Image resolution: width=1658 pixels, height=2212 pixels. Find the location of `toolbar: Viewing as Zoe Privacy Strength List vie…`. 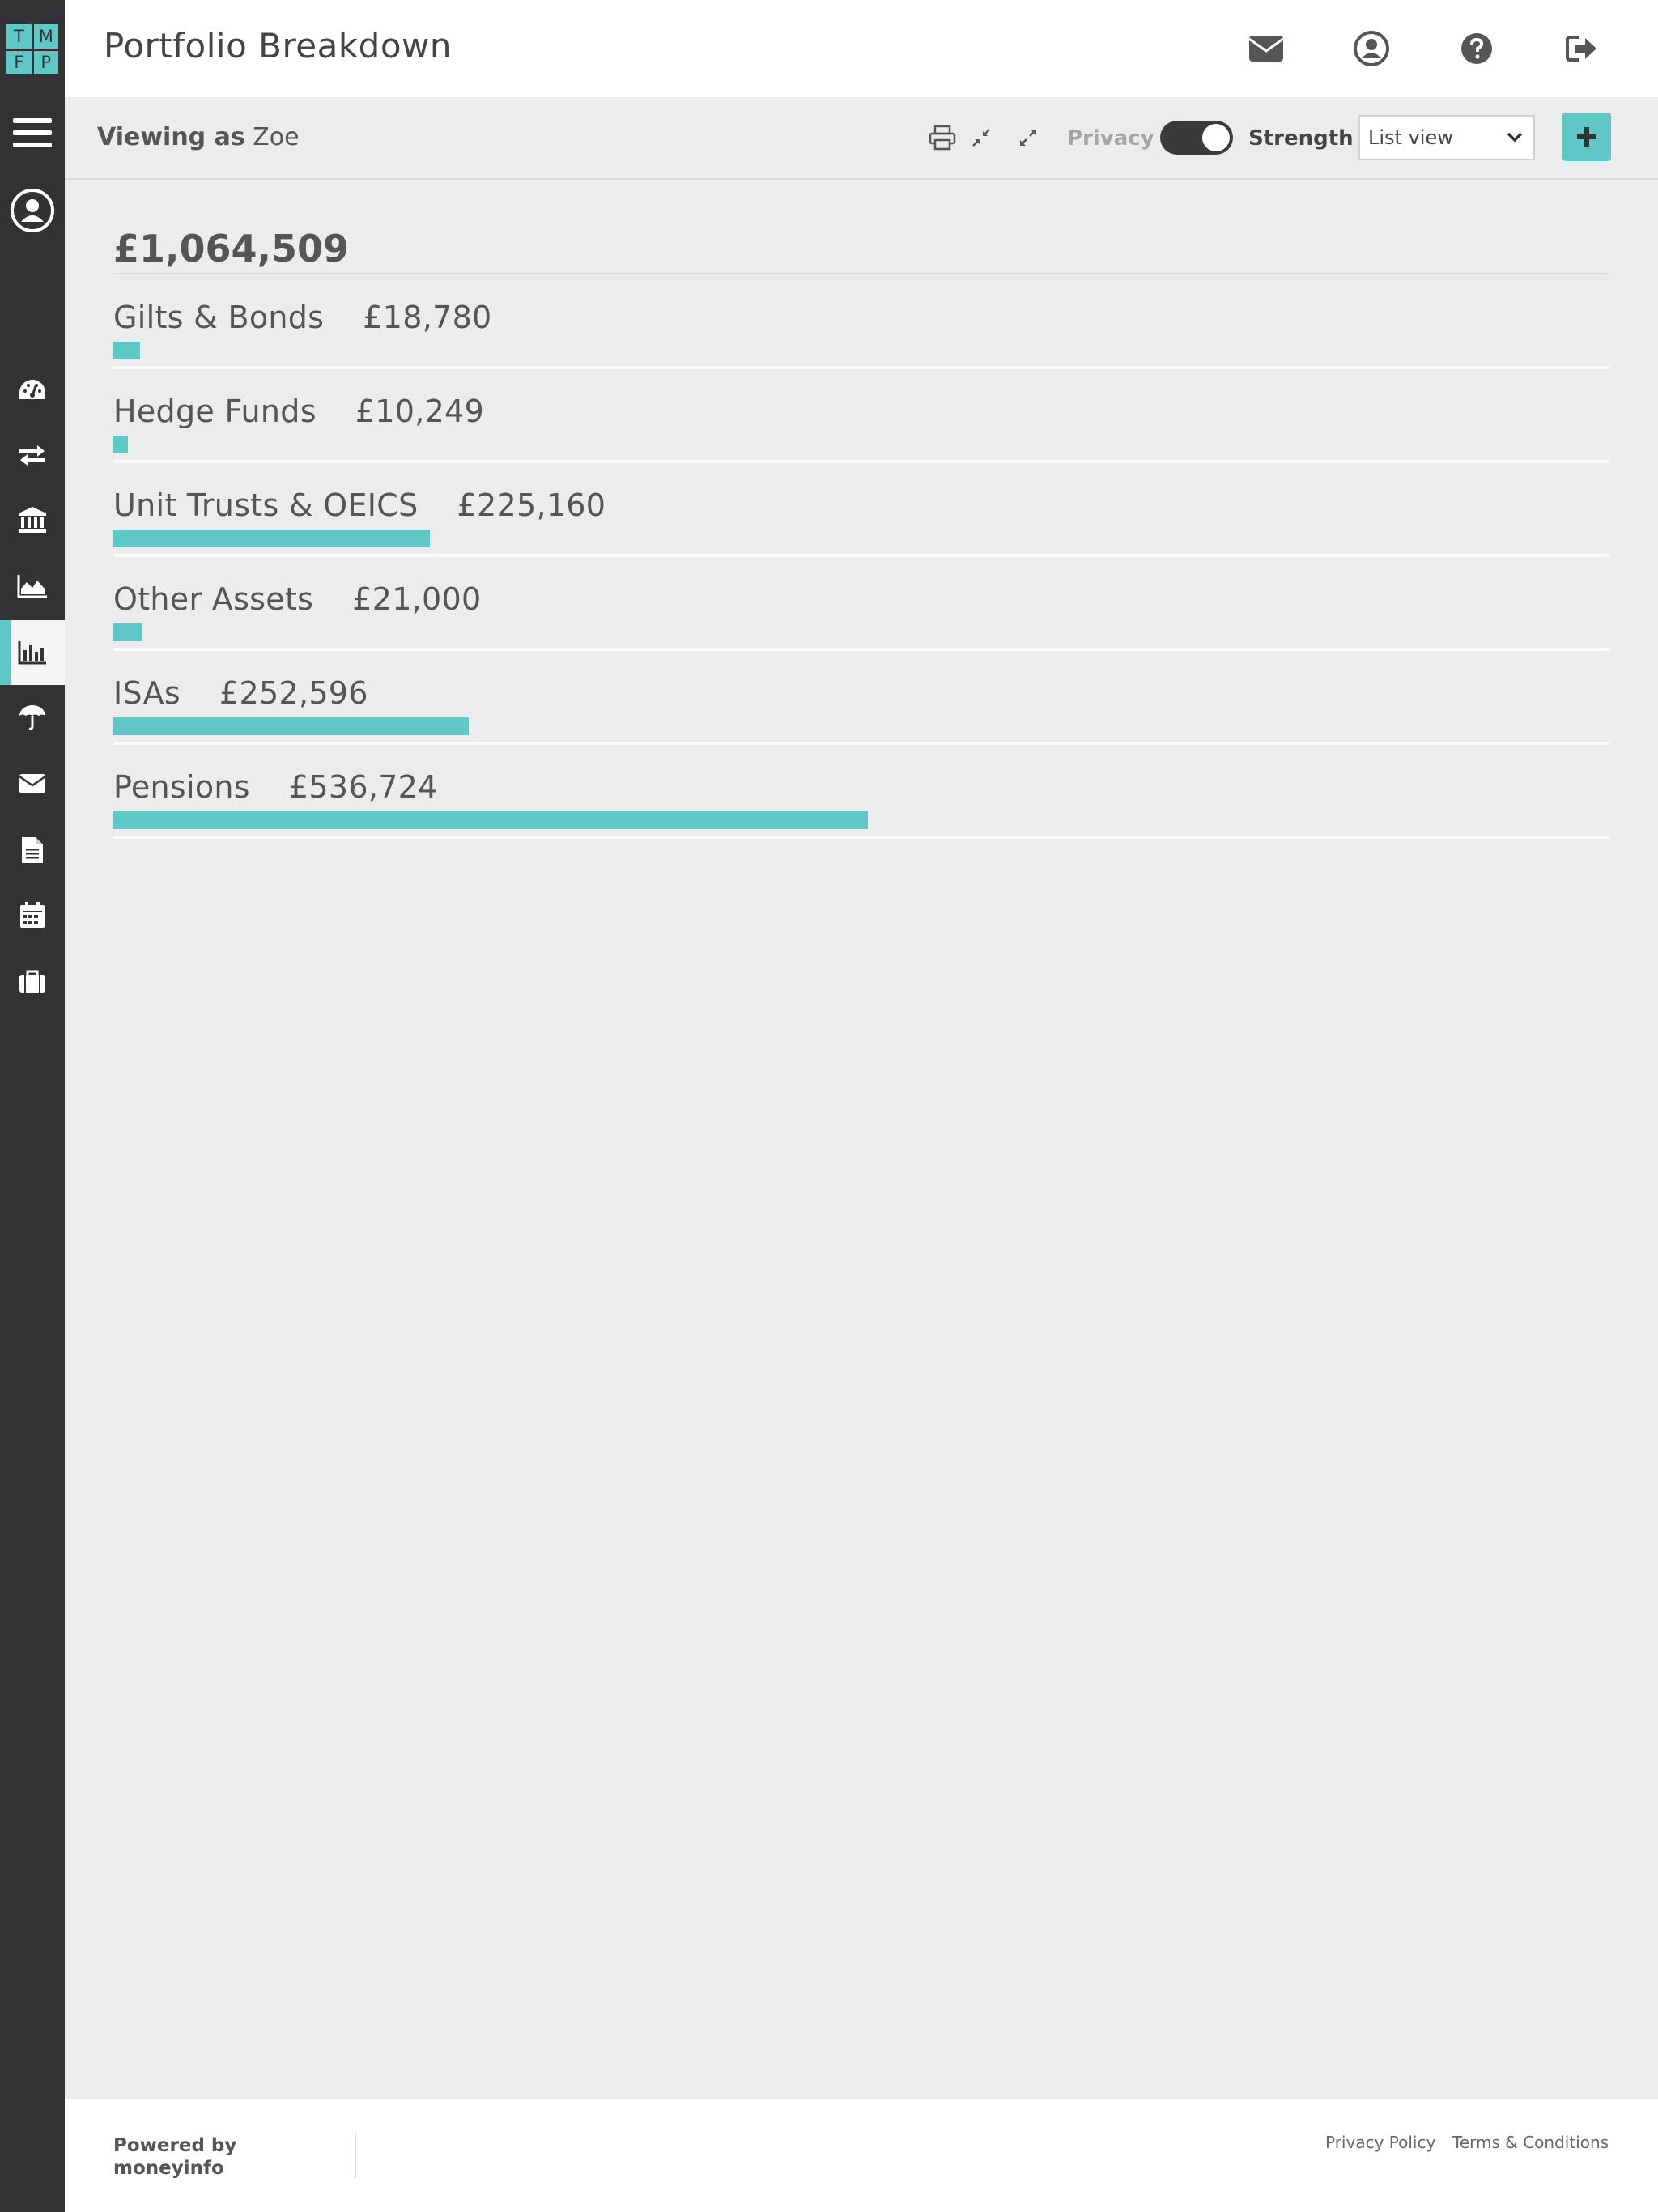

toolbar: Viewing as Zoe Privacy Strength List vie… is located at coordinates (861, 138).